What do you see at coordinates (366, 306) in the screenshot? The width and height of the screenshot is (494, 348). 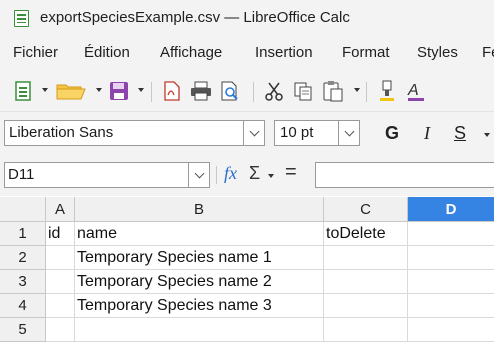 I see `cell-c4` at bounding box center [366, 306].